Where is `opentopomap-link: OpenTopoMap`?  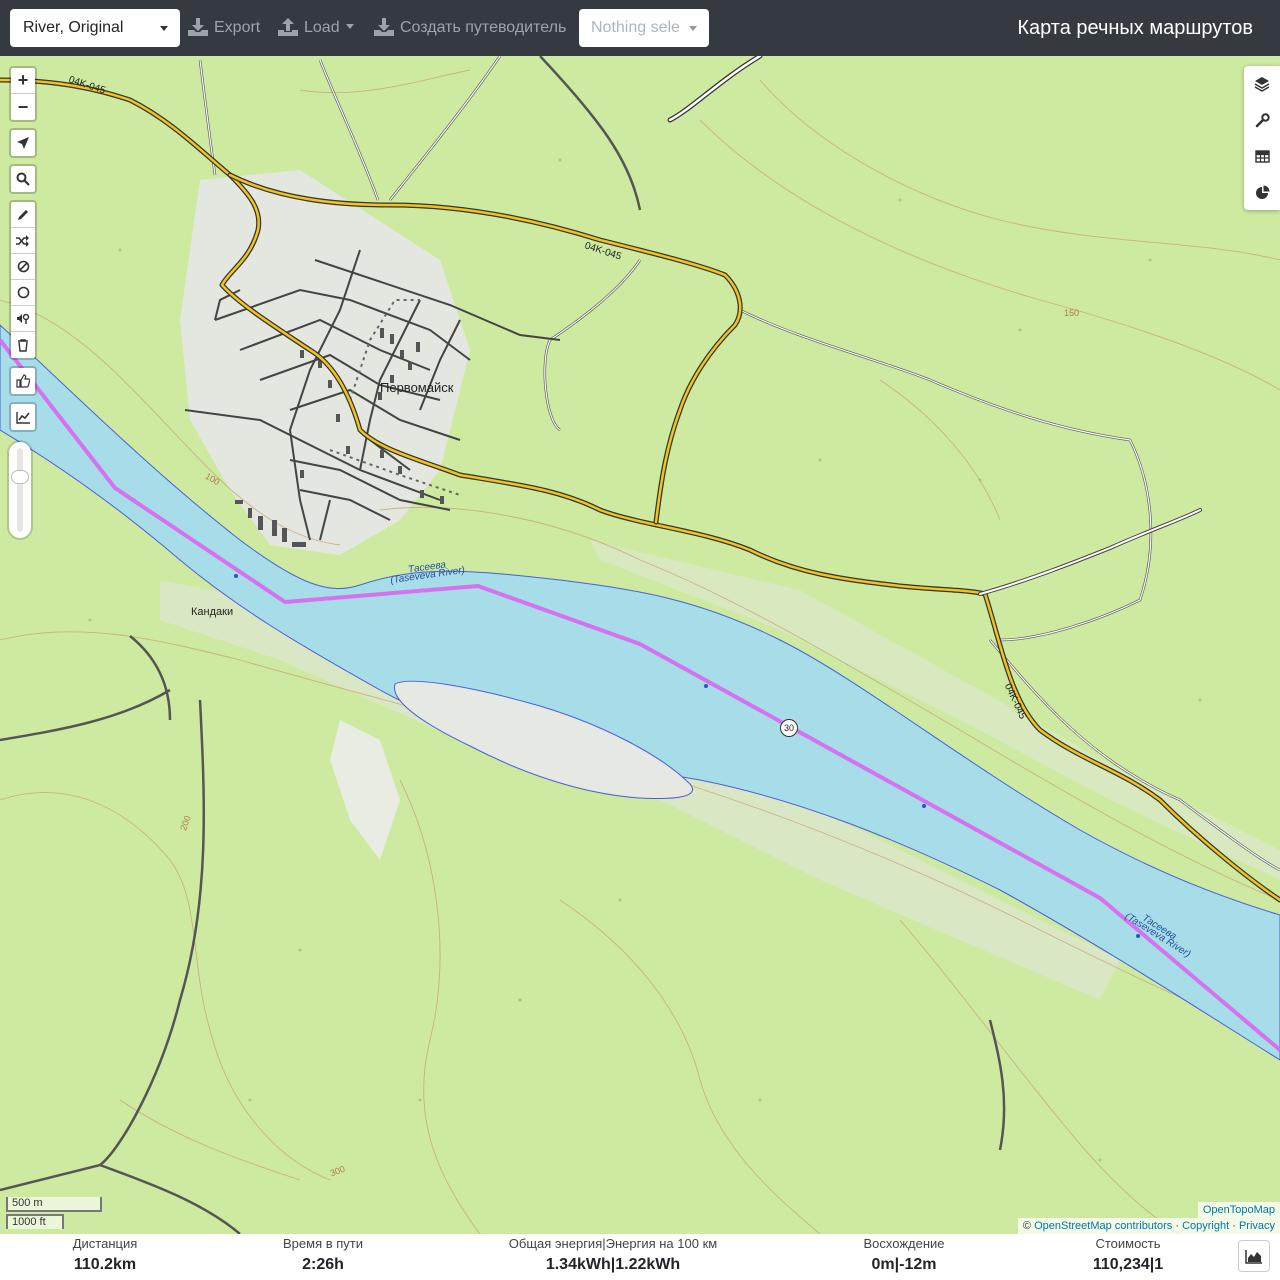 opentopomap-link: OpenTopoMap is located at coordinates (1239, 1210).